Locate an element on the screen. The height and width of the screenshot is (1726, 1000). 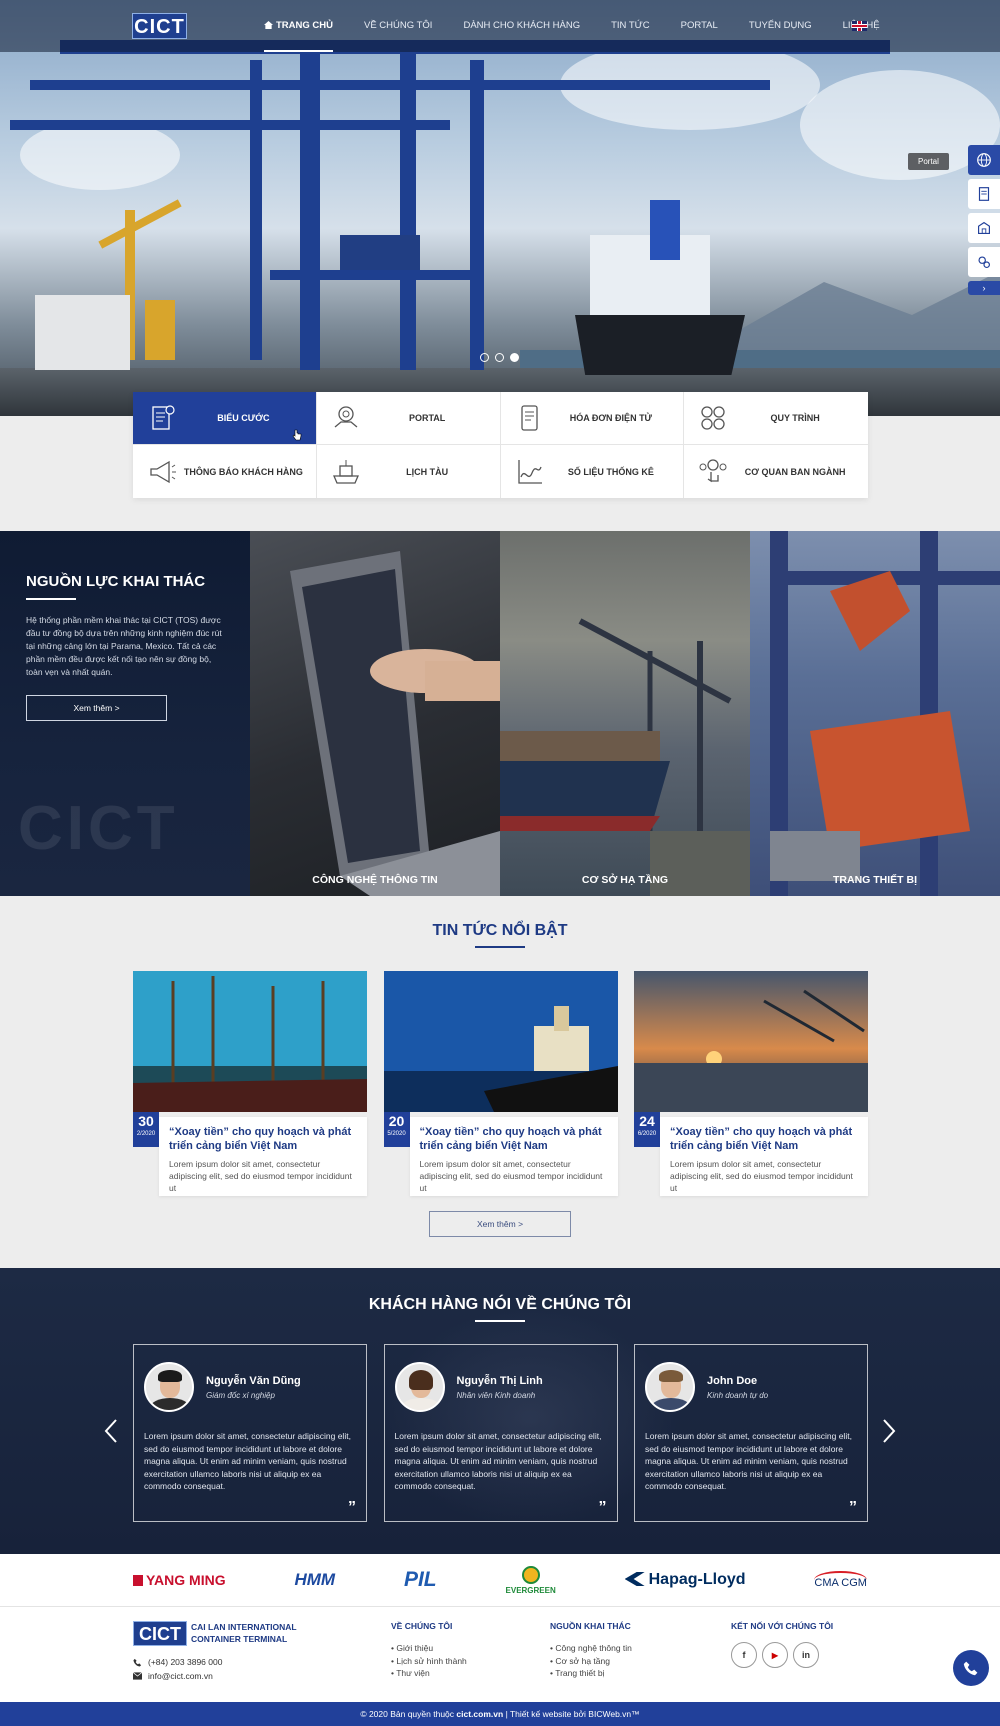
service-portal: PORTAL is located at coordinates (408, 418).